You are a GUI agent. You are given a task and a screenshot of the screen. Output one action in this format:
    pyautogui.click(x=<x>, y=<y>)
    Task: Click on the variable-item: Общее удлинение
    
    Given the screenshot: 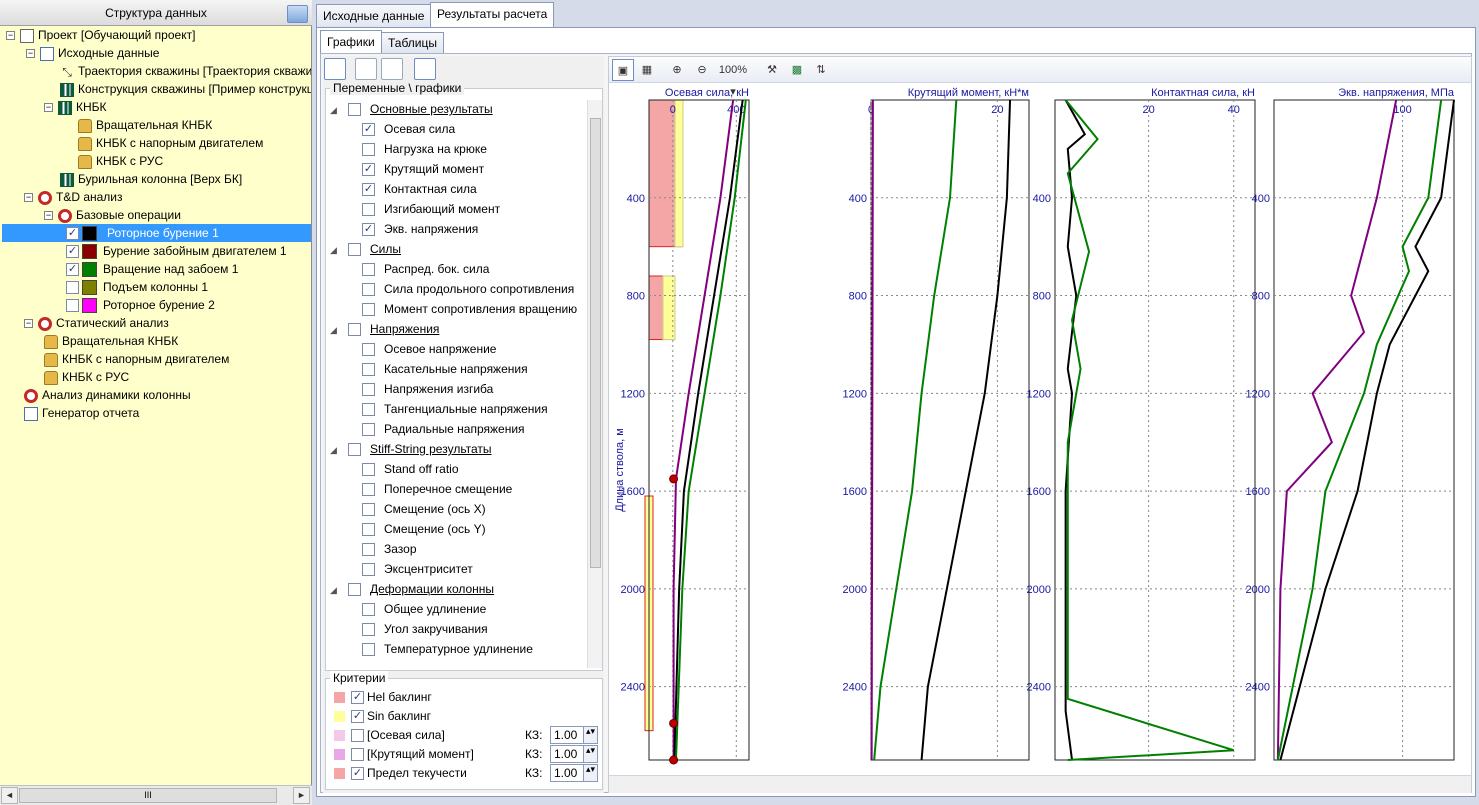 What is the action you would take?
    pyautogui.click(x=424, y=609)
    